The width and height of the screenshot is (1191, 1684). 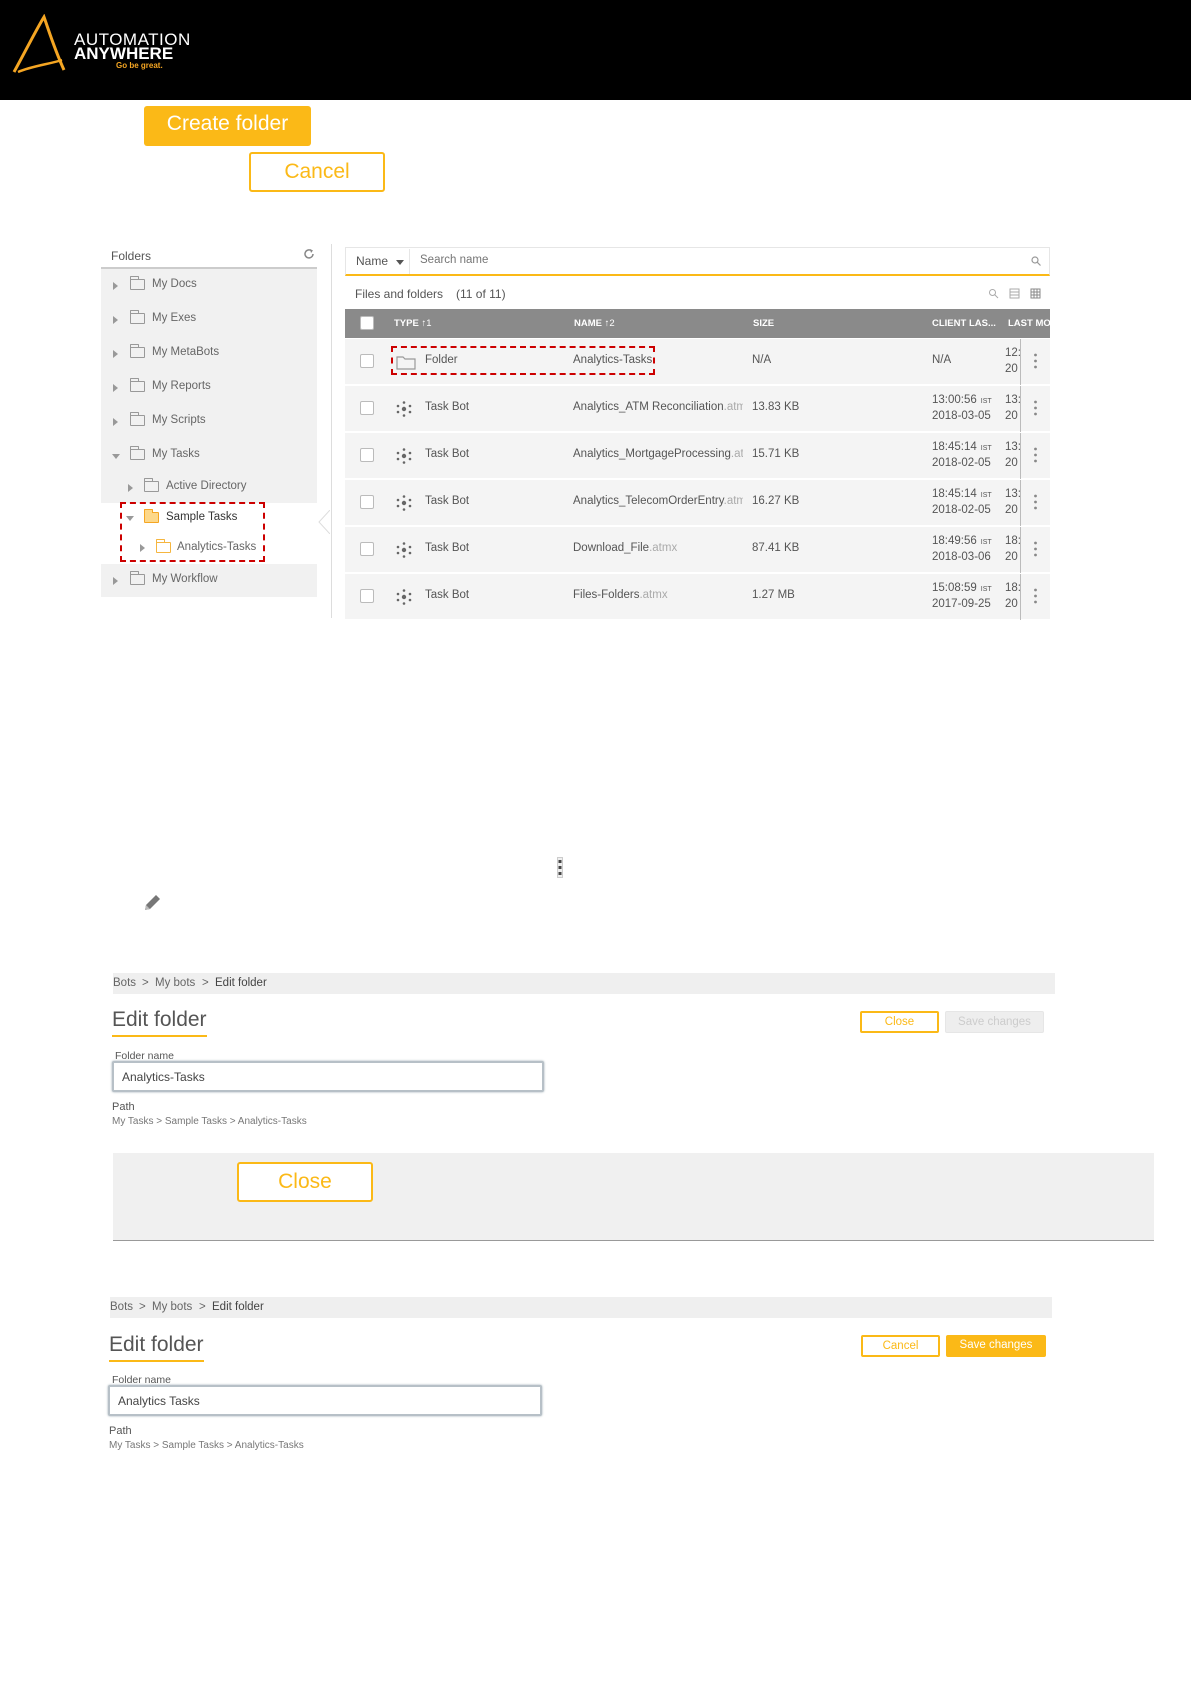 I want to click on tree-item-active-directory: Active Directory, so click(x=209, y=488).